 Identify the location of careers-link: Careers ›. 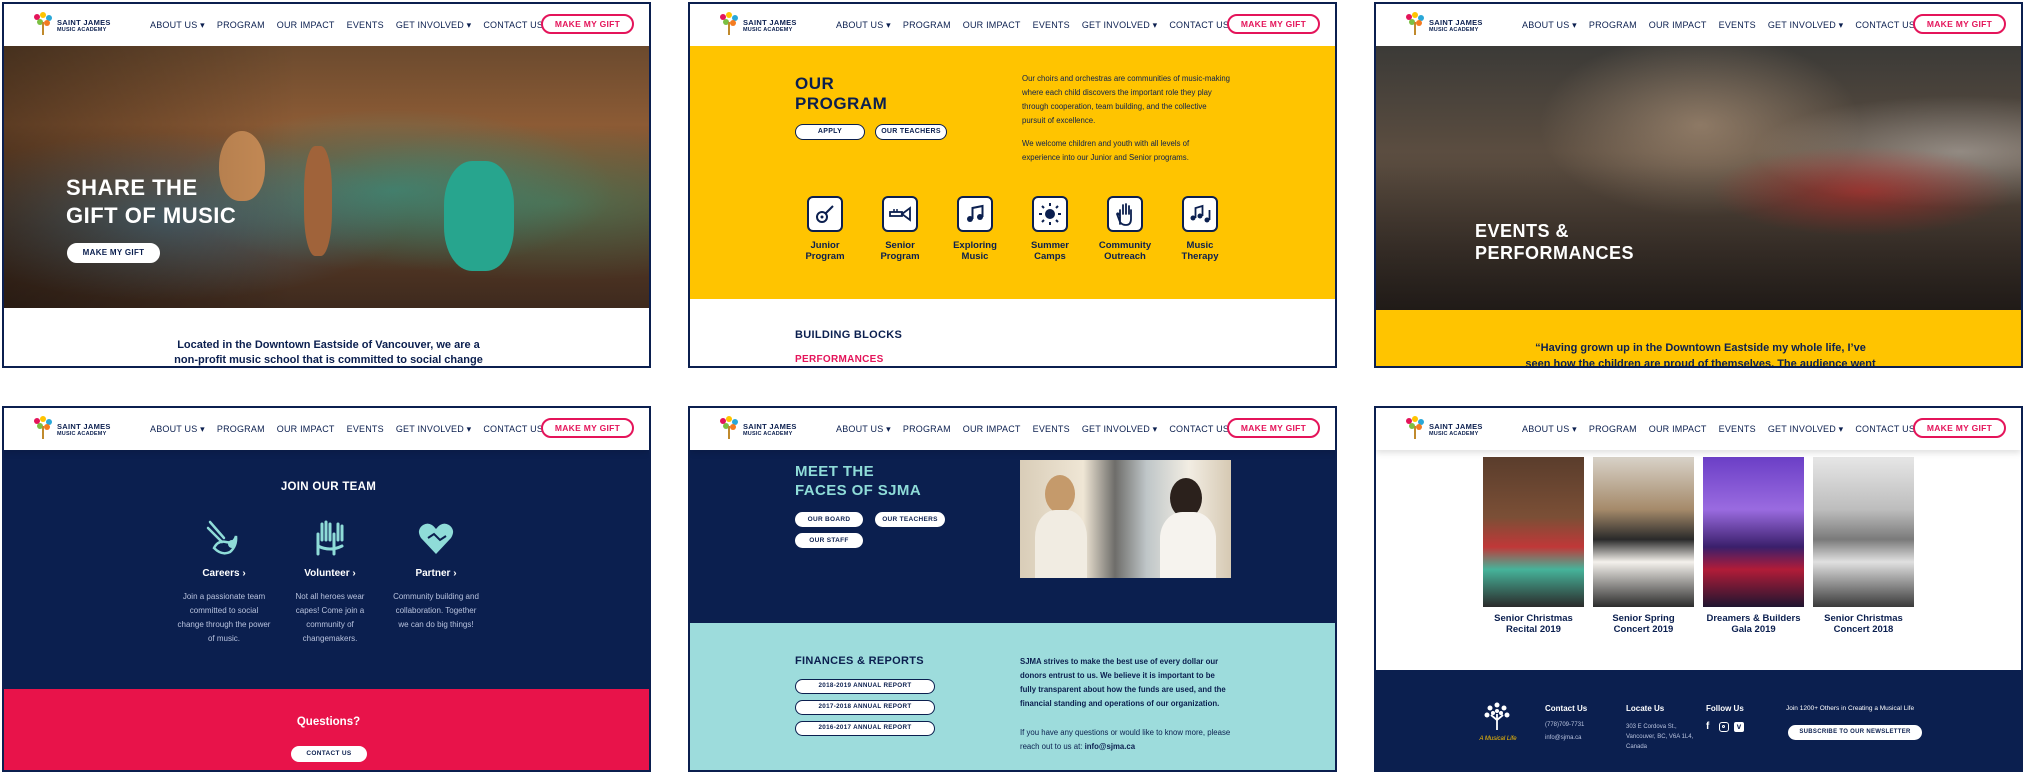
(224, 573).